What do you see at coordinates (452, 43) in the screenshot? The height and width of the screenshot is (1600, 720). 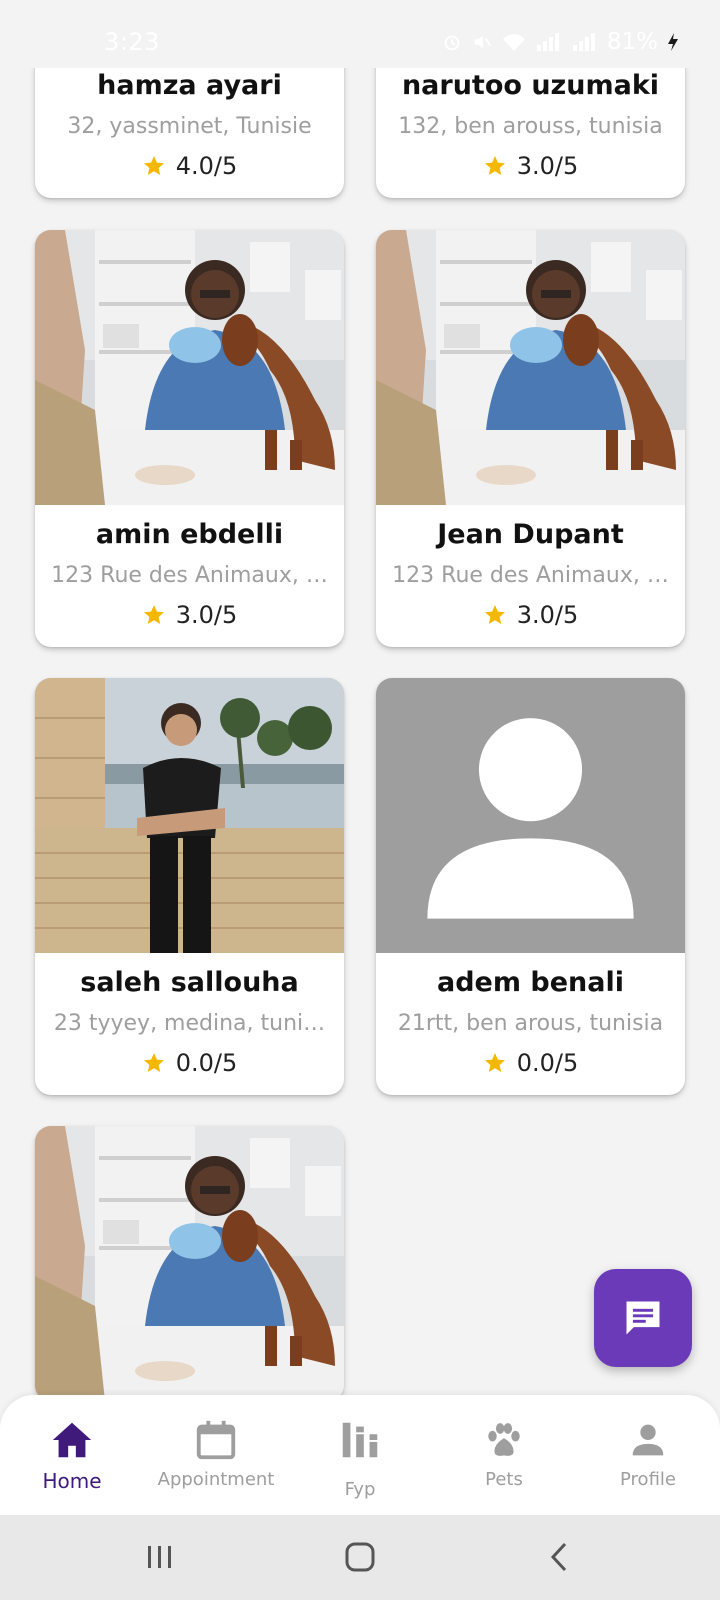 I see `alarm-icon` at bounding box center [452, 43].